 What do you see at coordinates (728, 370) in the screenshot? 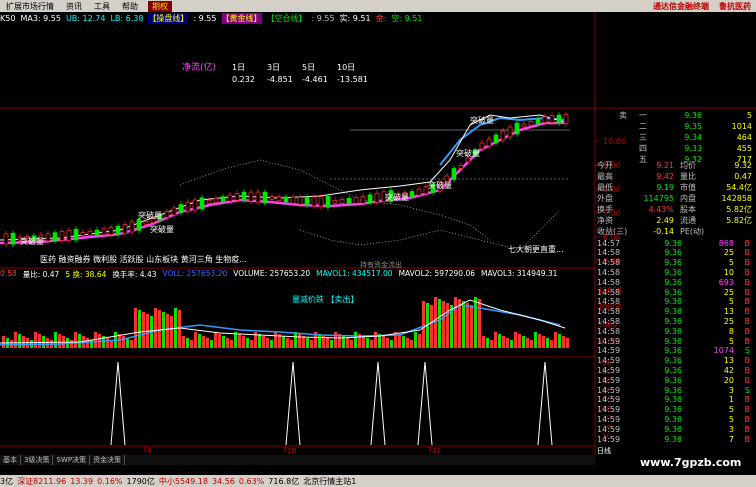
I see `tick-volume: 42` at bounding box center [728, 370].